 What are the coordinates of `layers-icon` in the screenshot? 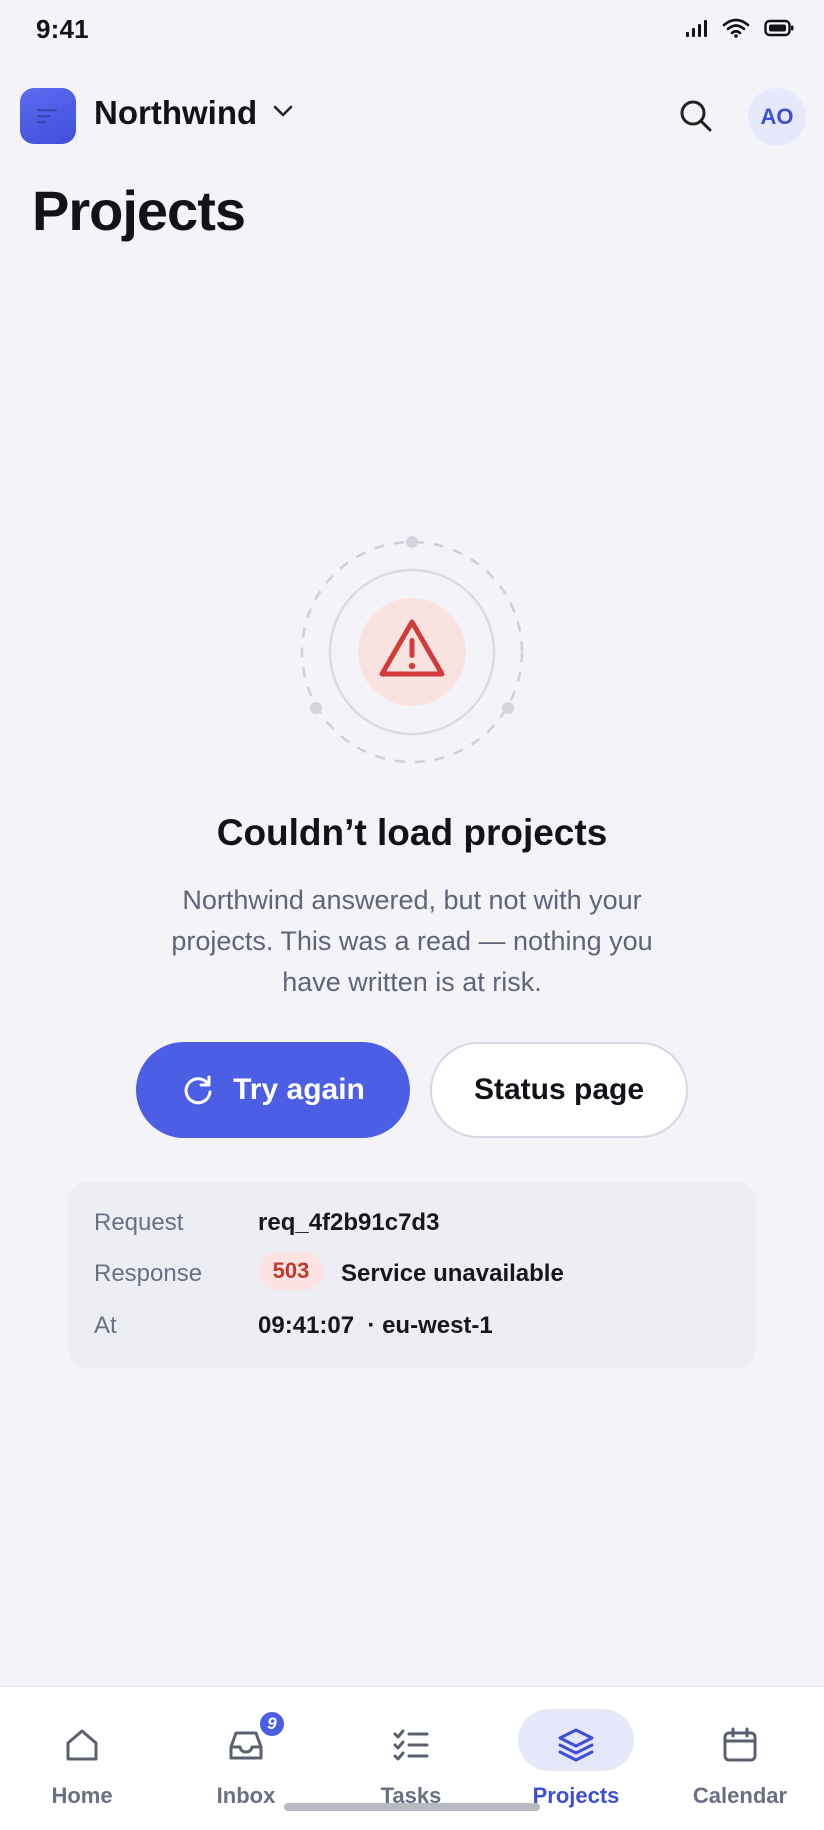 It's located at (576, 1745).